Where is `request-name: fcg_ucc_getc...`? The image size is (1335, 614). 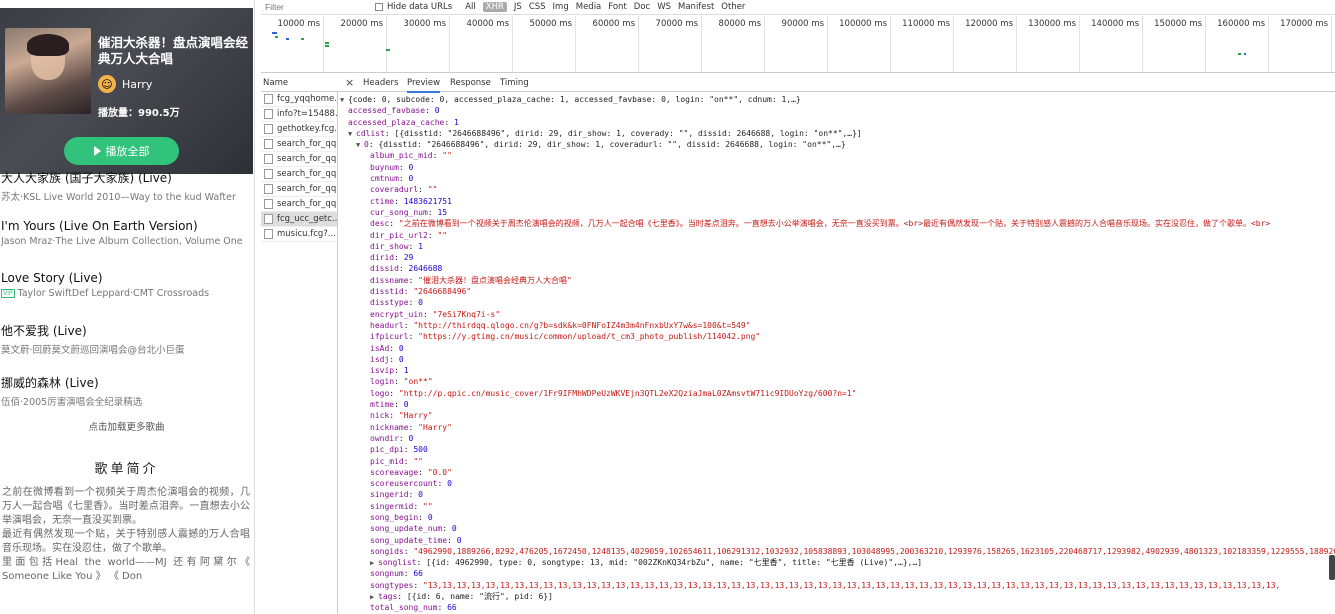
request-name: fcg_ucc_getc... is located at coordinates (307, 219).